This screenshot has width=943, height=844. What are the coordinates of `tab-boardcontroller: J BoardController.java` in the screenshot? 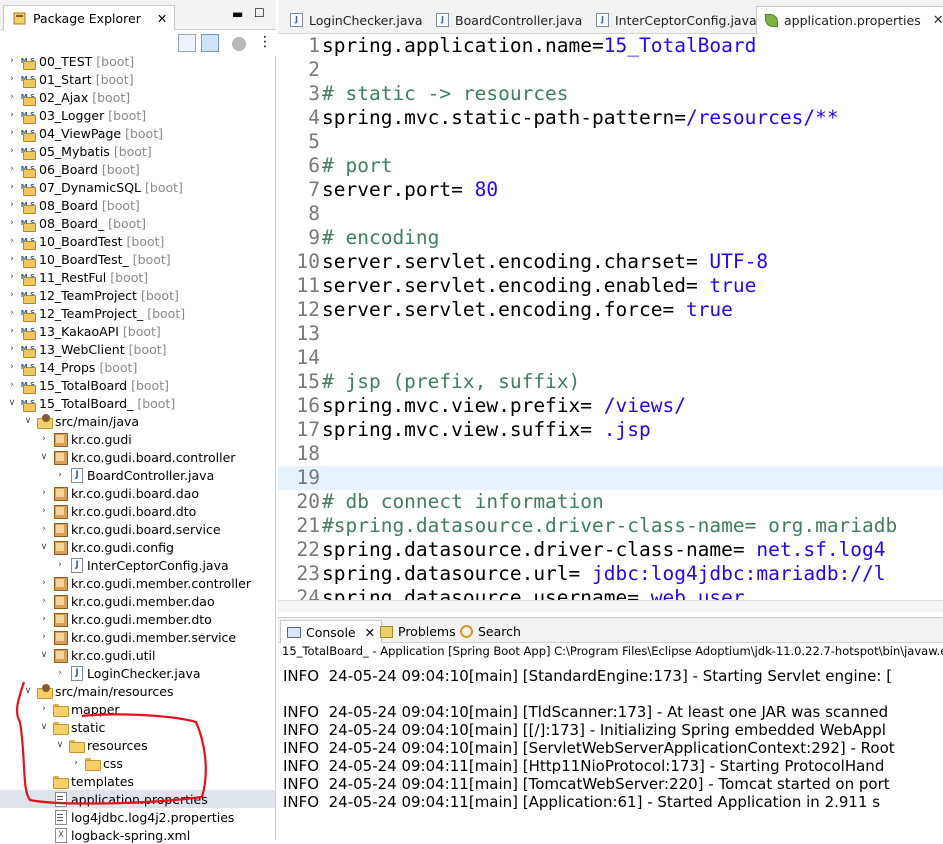 It's located at (509, 20).